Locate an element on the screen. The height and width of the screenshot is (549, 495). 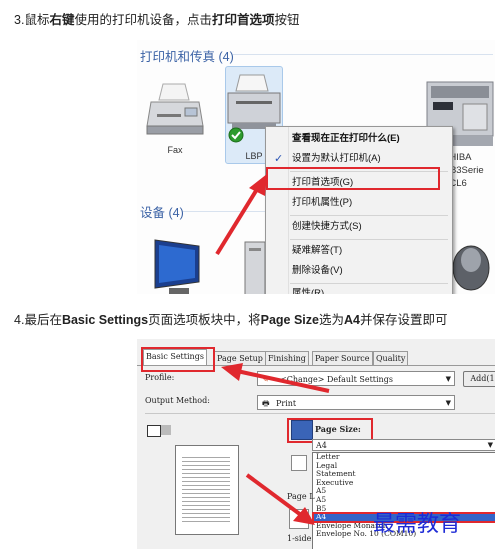
monitor-device is located at coordinates (178, 265).